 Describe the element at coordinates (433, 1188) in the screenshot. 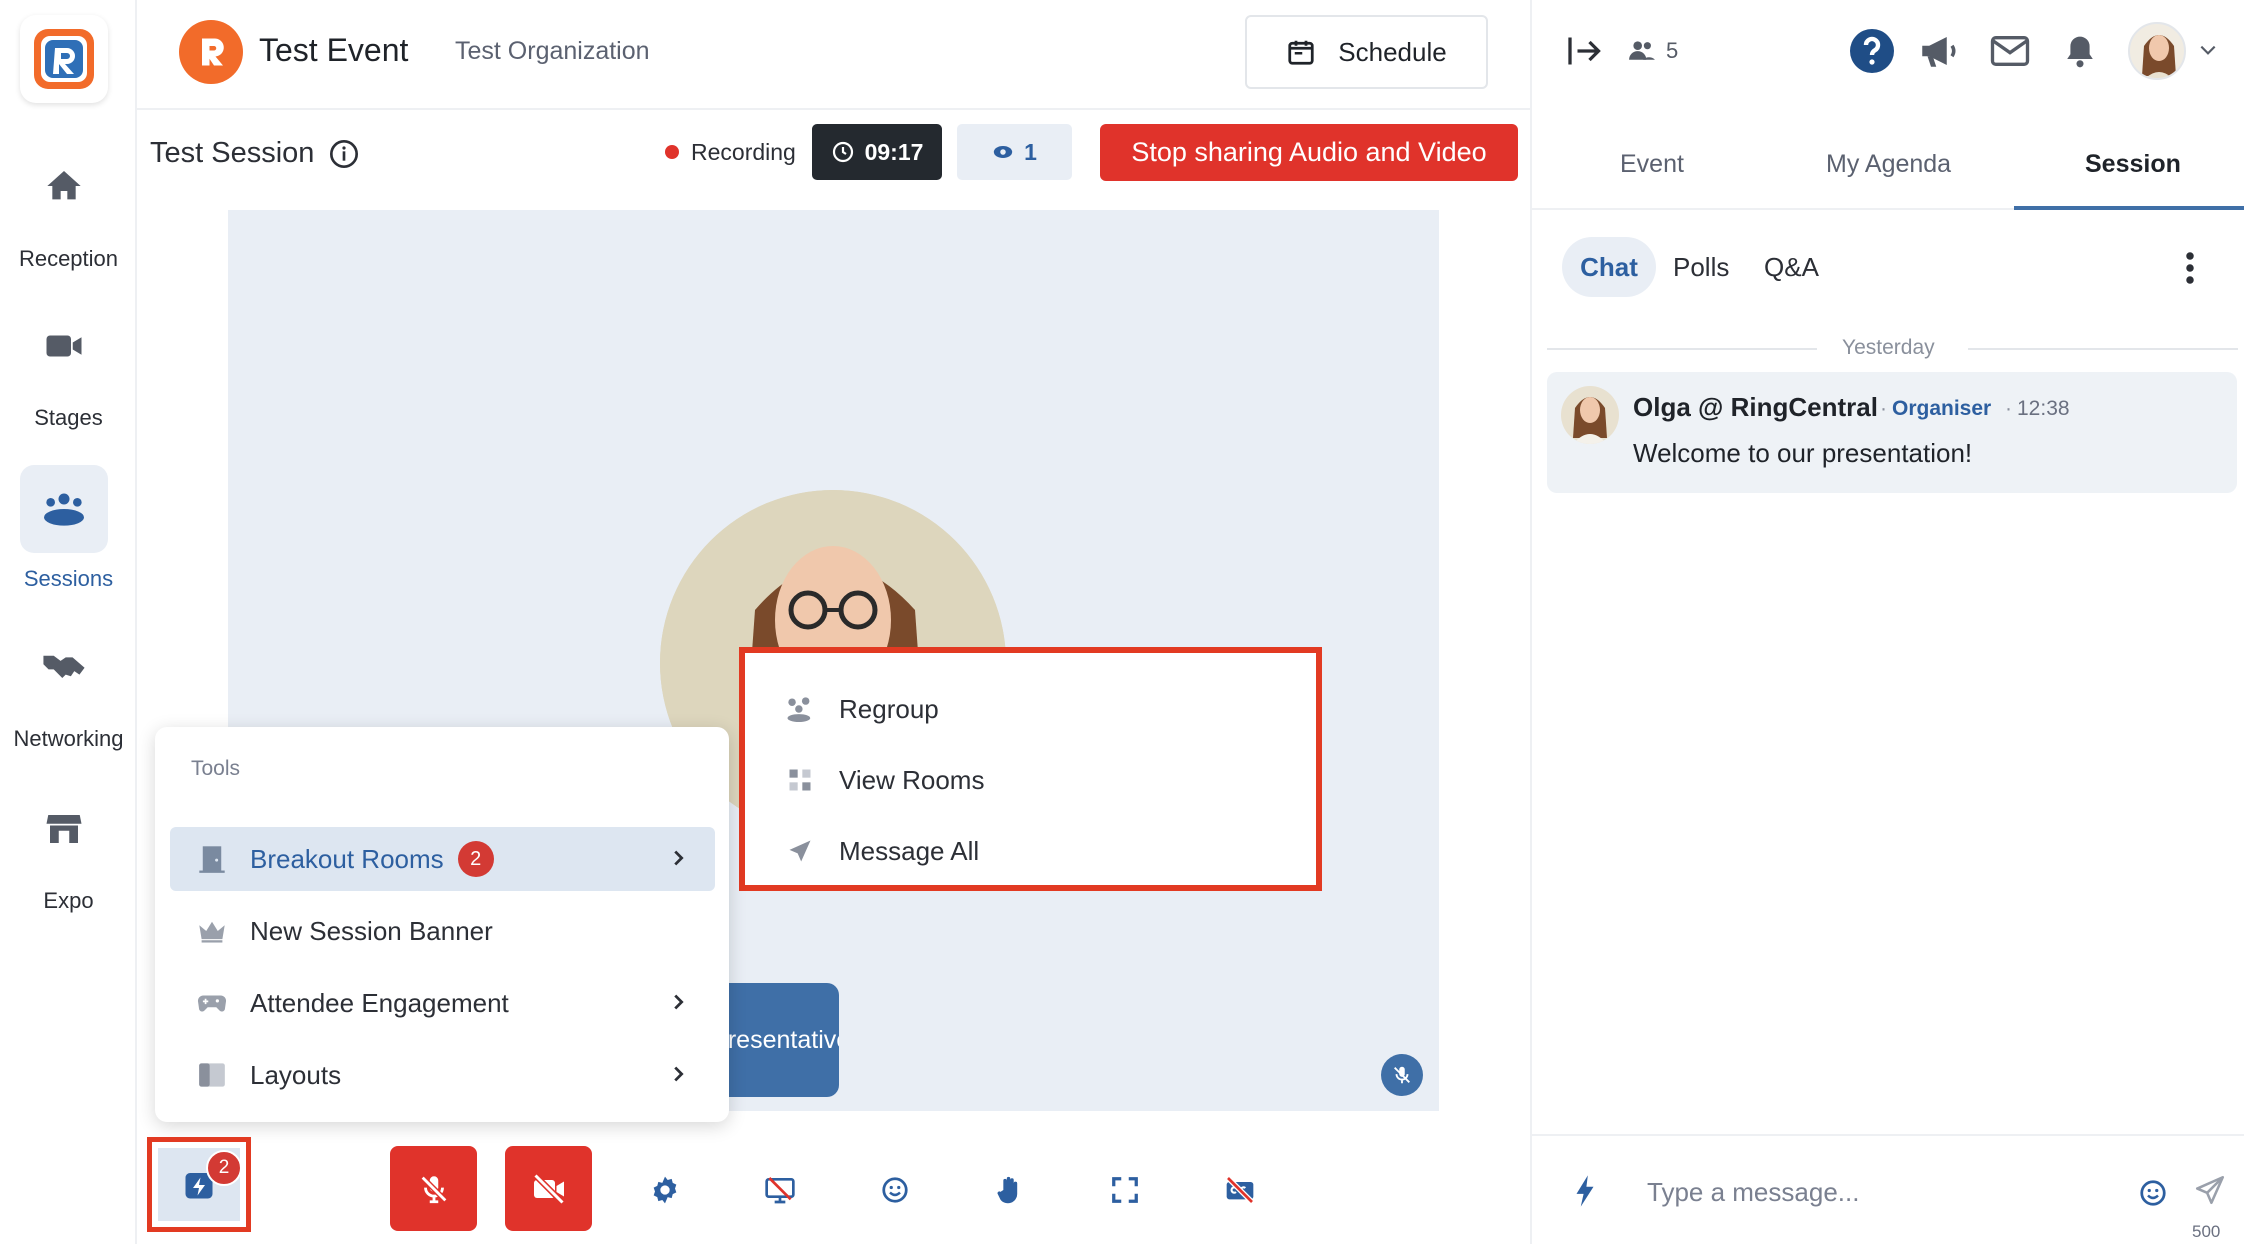

I see `microphone-toggle-button` at that location.